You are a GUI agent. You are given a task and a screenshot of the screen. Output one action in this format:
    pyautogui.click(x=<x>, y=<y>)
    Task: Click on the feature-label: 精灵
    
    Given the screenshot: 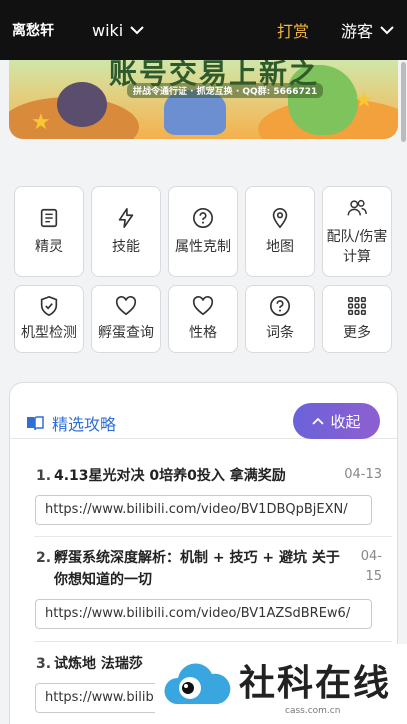 What is the action you would take?
    pyautogui.click(x=49, y=246)
    